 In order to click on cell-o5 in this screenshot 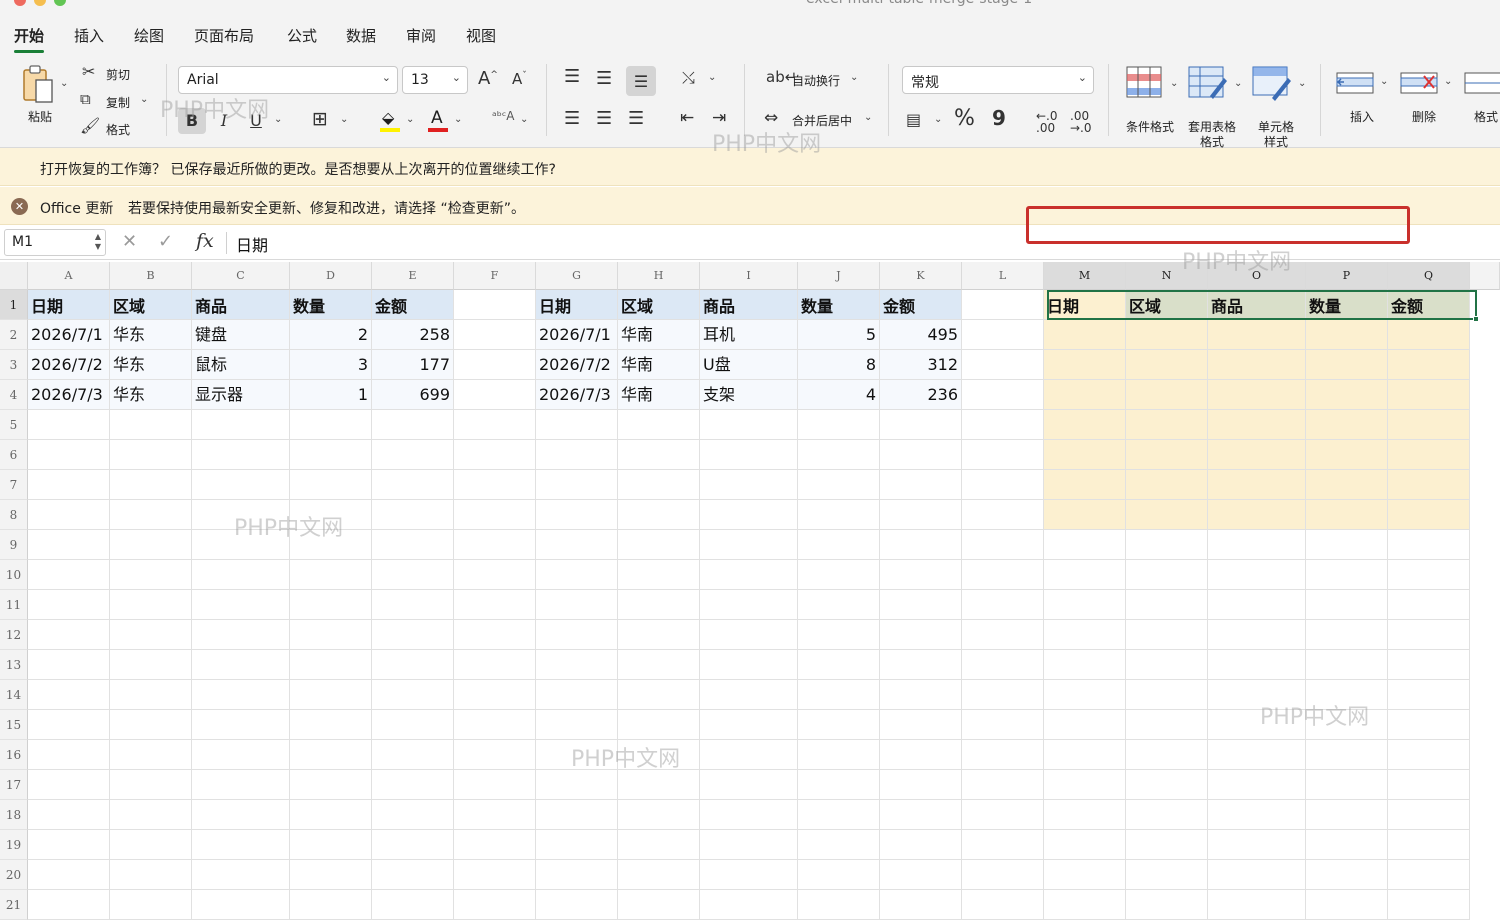, I will do `click(1257, 425)`.